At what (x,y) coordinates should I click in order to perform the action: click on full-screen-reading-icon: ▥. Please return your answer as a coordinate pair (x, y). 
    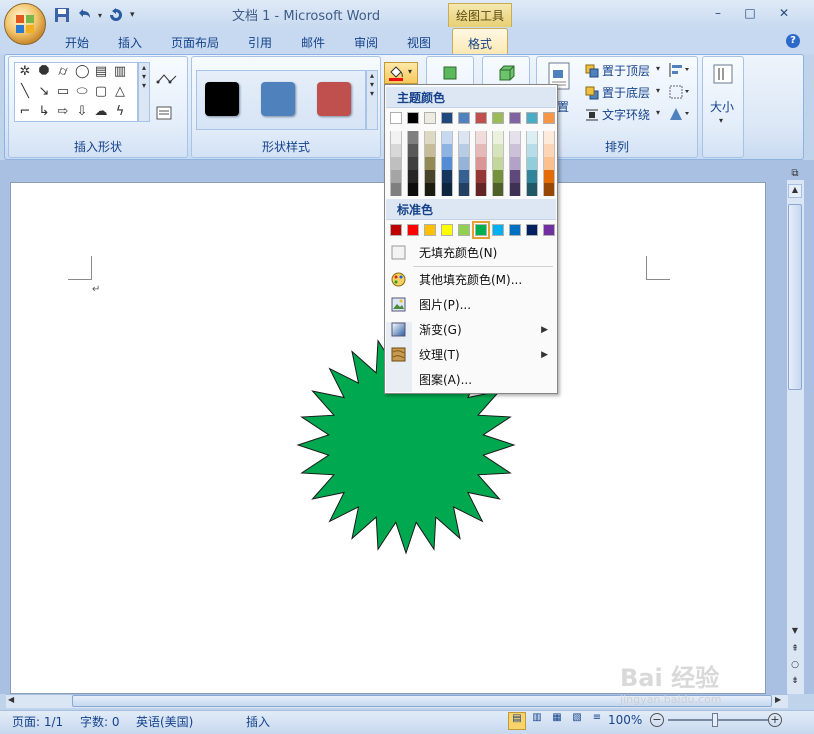
    Looking at the image, I should click on (537, 721).